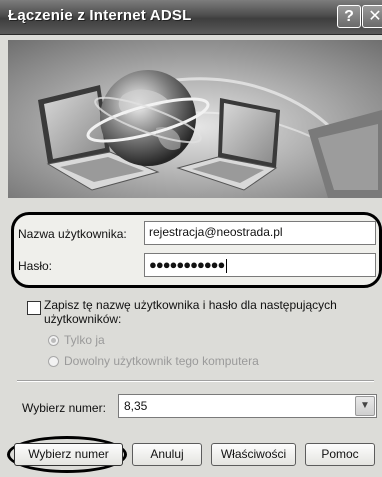  Describe the element at coordinates (136, 406) in the screenshot. I see `dial-number-value: 8,35` at that location.